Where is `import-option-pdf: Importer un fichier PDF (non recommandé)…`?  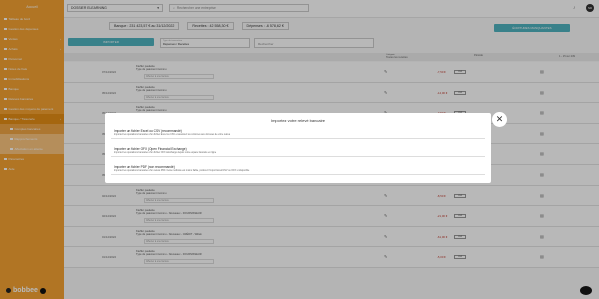
import-option-pdf: Importer un fichier PDF (non recommandé)… is located at coordinates (298, 169).